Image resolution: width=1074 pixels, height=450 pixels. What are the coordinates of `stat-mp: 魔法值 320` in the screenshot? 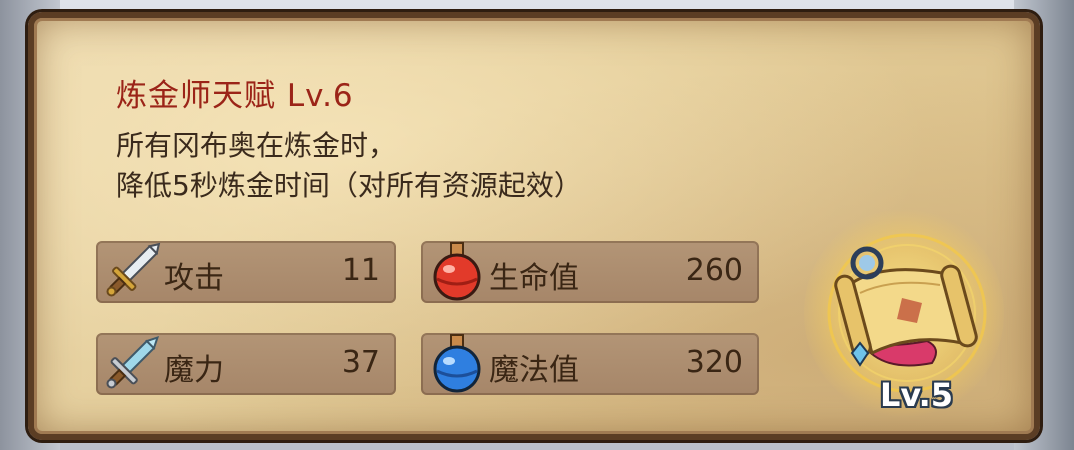 It's located at (590, 364).